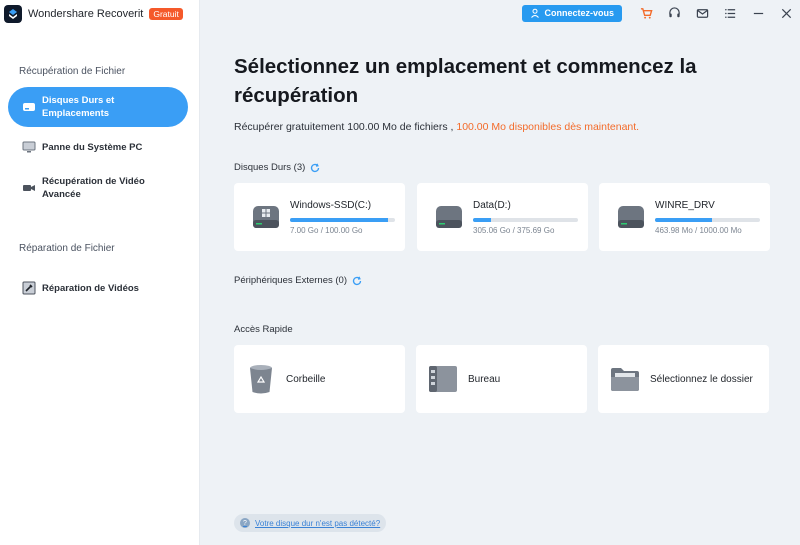 The width and height of the screenshot is (800, 545). What do you see at coordinates (758, 13) in the screenshot?
I see `minimize-icon` at bounding box center [758, 13].